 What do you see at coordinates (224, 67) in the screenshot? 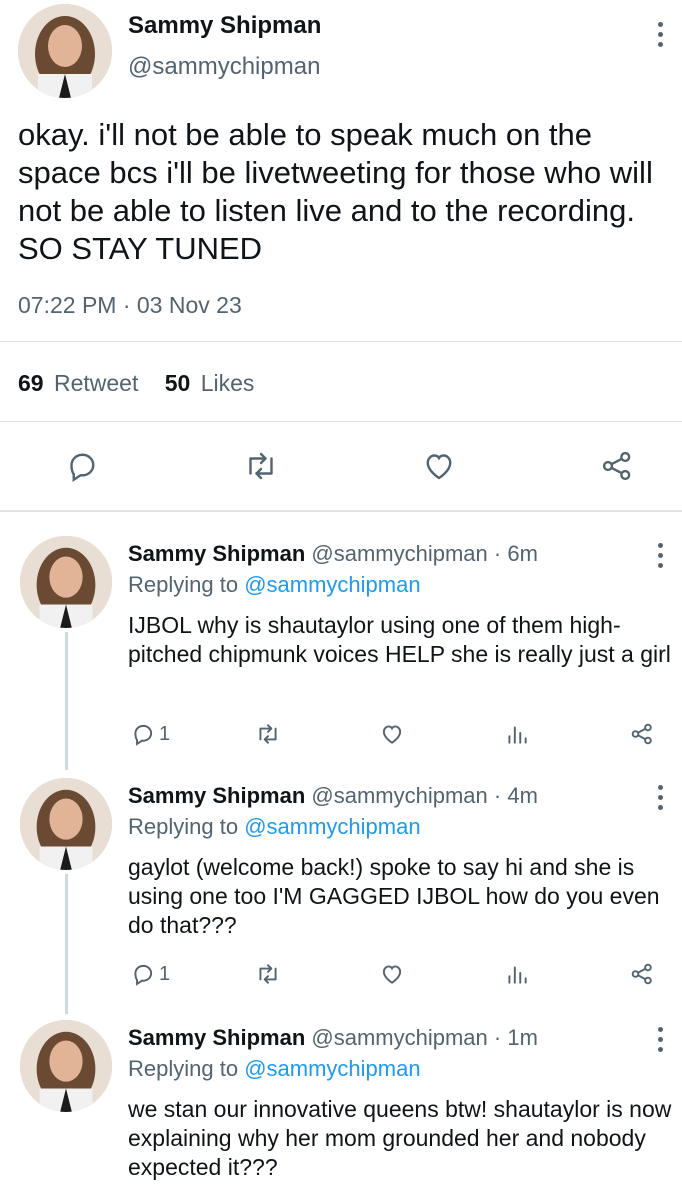
I see `author-handle: @sammychipman` at bounding box center [224, 67].